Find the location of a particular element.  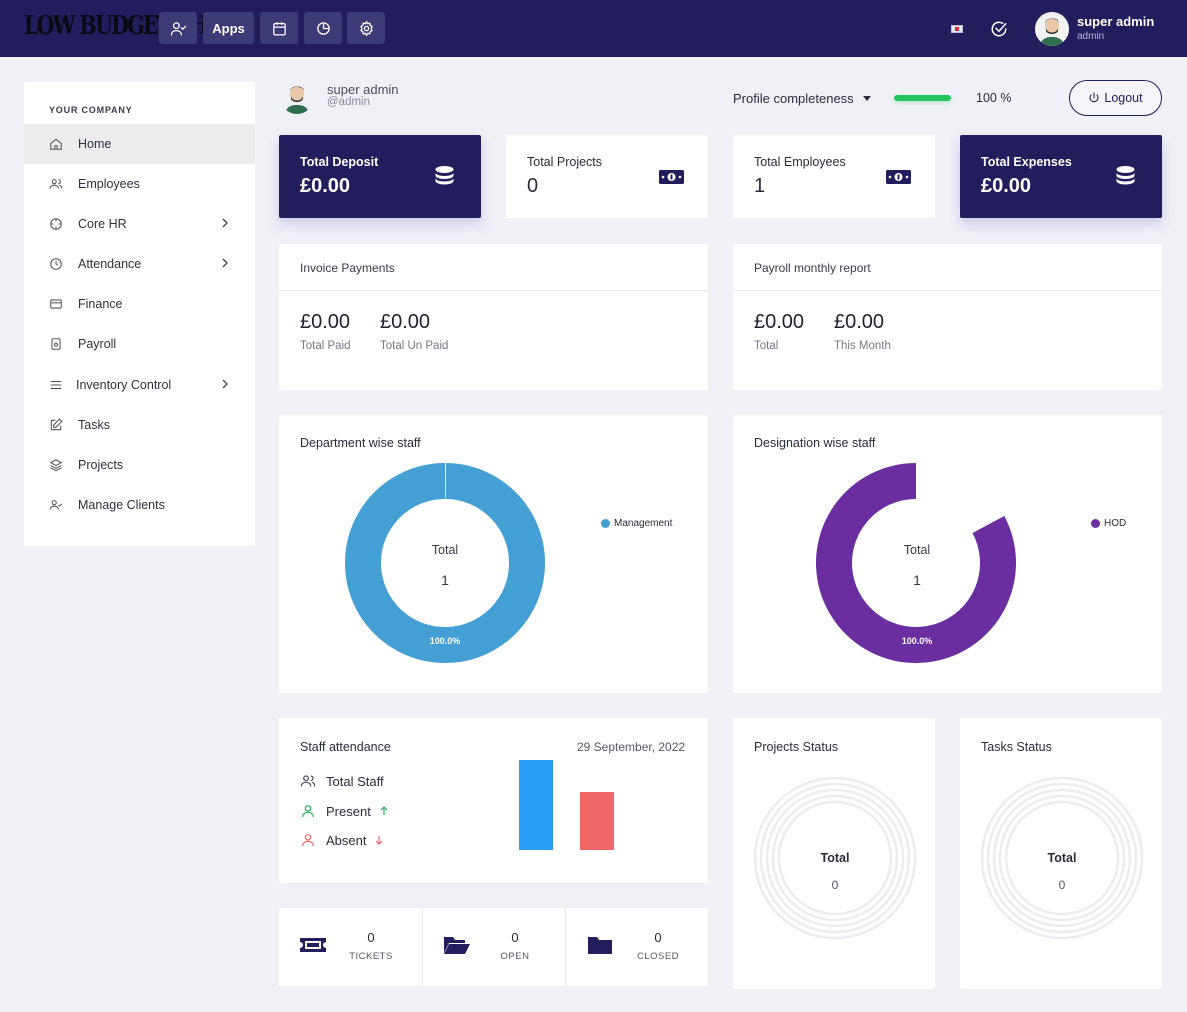

user-role: admin is located at coordinates (1091, 36).